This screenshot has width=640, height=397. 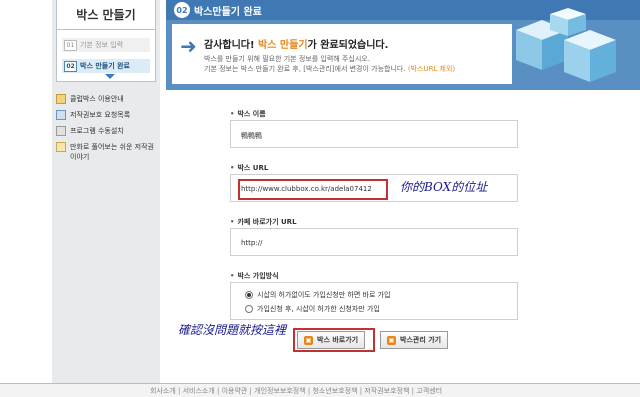 I want to click on cafe-url-label: • 카페 바로가기 URL, so click(x=263, y=222).